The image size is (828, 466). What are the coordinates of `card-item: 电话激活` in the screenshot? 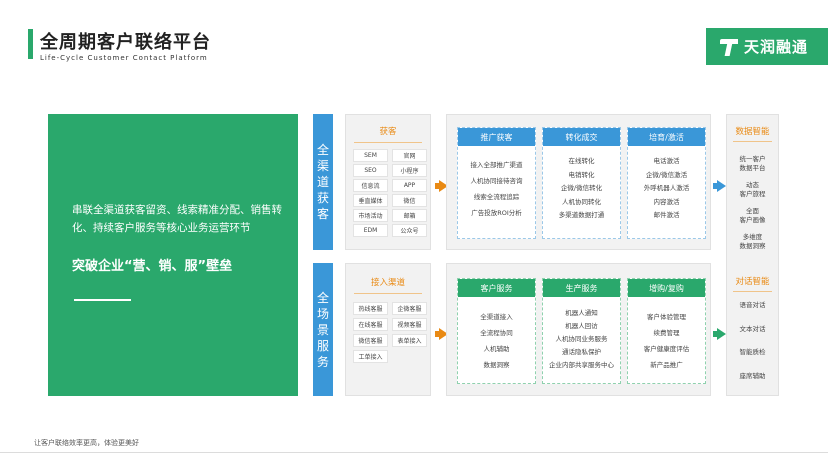 It's located at (666, 161).